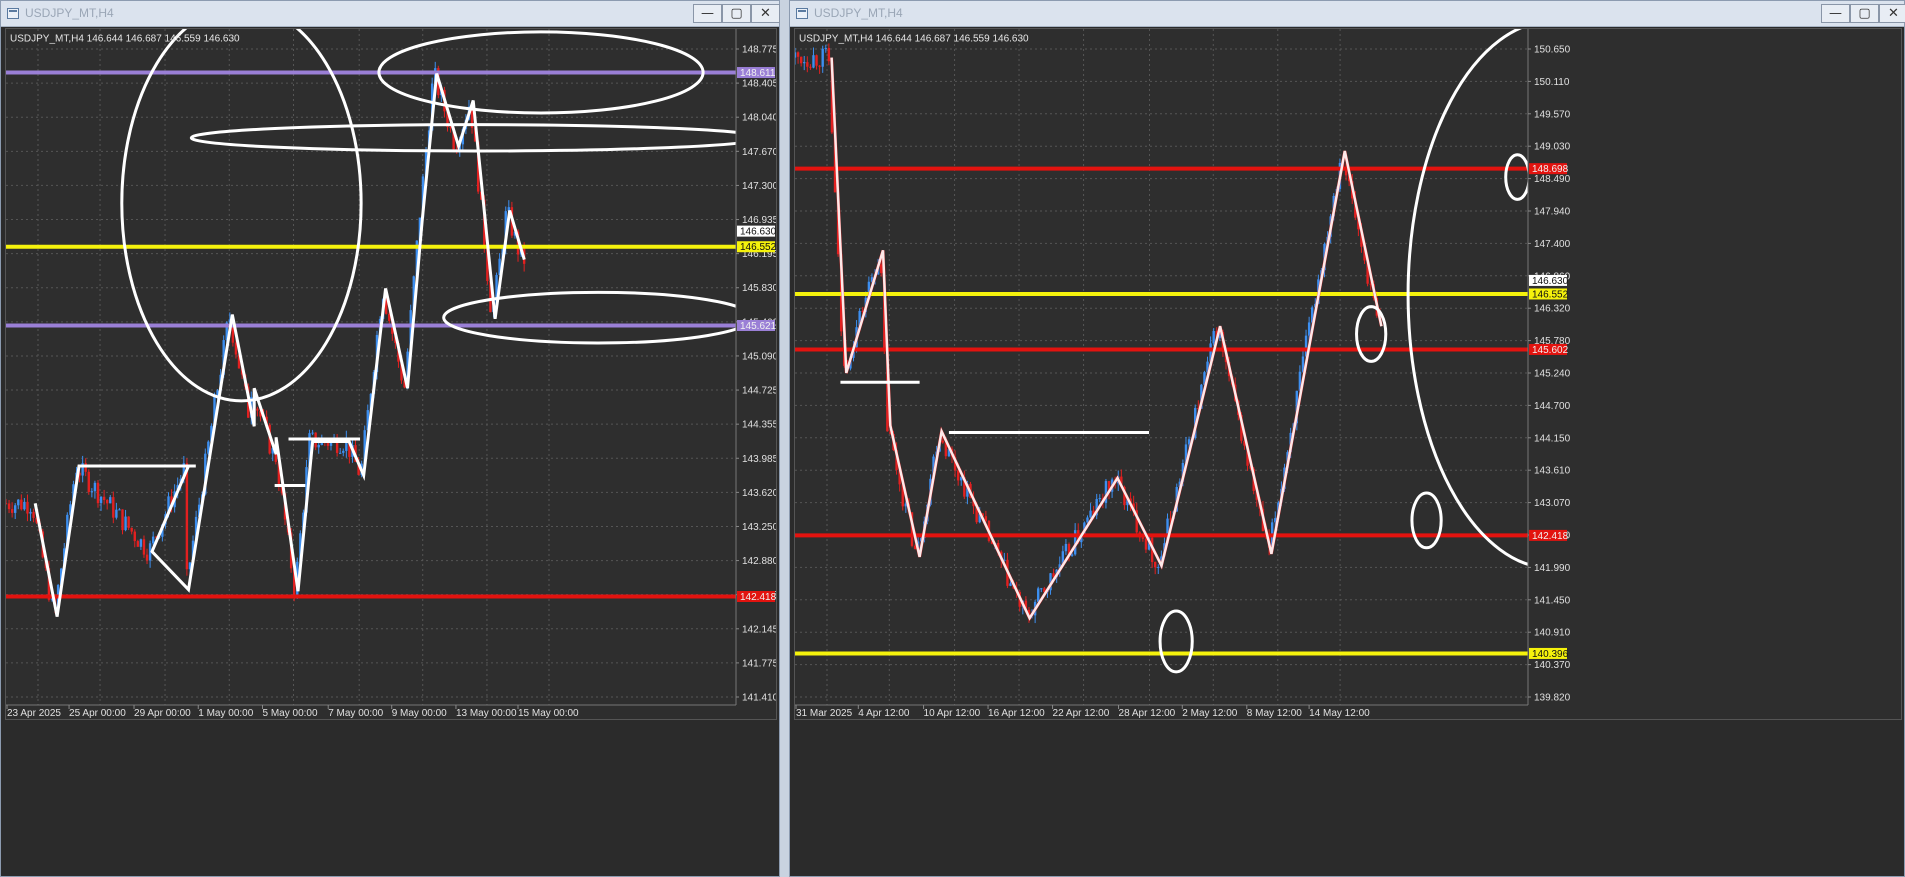 The image size is (1905, 877). I want to click on time-label: 5 May 00:00, so click(290, 713).